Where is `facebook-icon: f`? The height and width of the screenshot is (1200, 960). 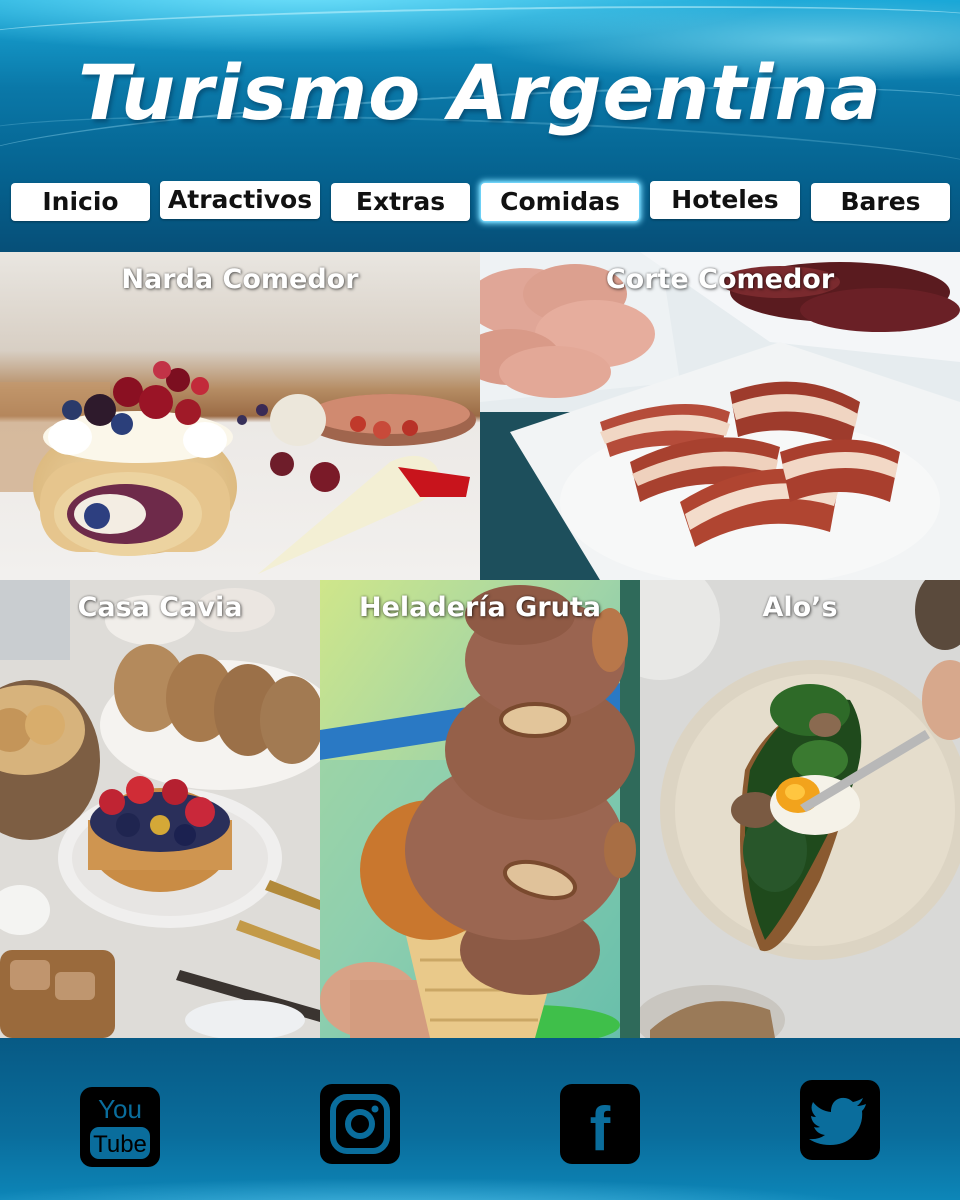
facebook-icon: f is located at coordinates (600, 1129).